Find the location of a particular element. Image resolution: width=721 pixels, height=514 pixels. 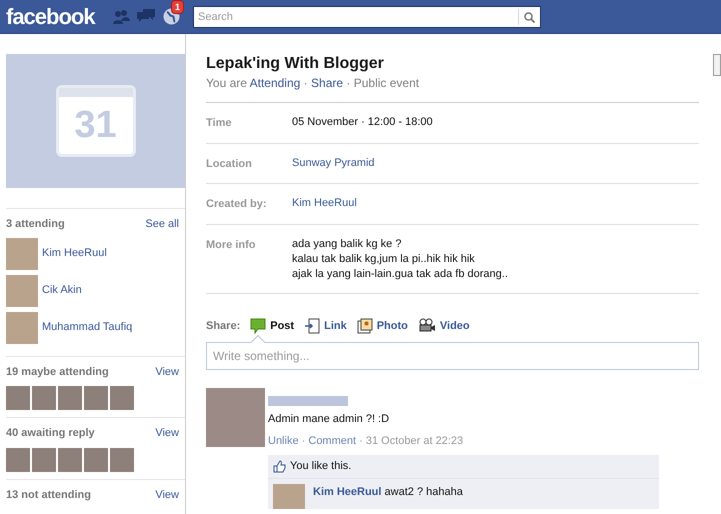

event-title: Lepak'ing With Blogger is located at coordinates (295, 64).